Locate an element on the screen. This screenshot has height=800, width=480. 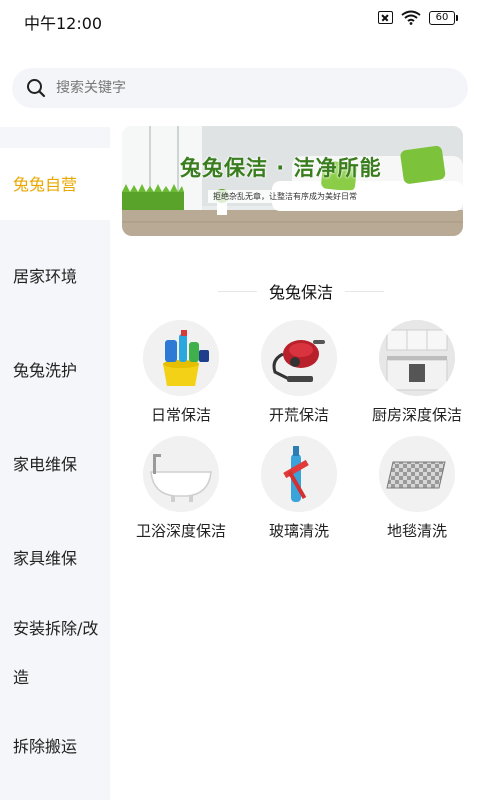
sidebar-item-label: 兔兔洗护 is located at coordinates (45, 370).